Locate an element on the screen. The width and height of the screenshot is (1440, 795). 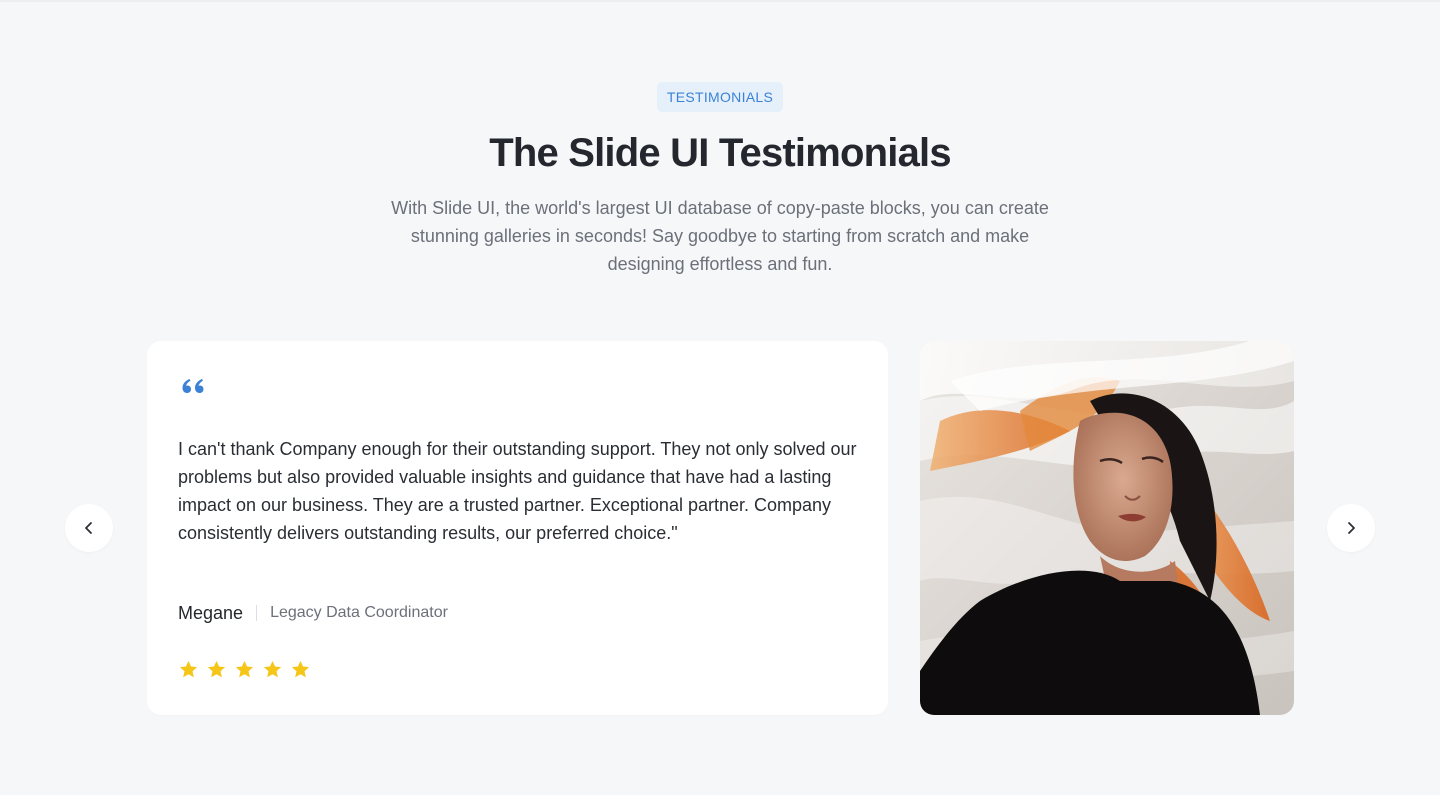
star-rating is located at coordinates (244, 669).